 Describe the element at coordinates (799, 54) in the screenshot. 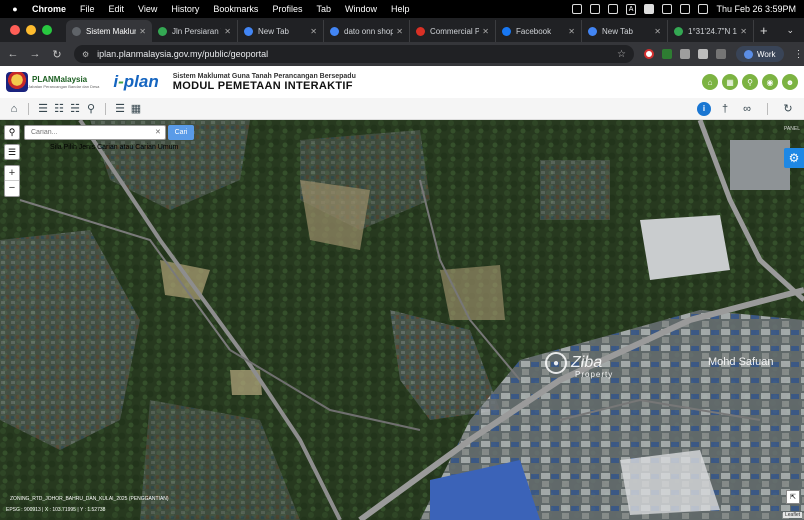

I see `chrome-menu-icon: ⋮` at that location.